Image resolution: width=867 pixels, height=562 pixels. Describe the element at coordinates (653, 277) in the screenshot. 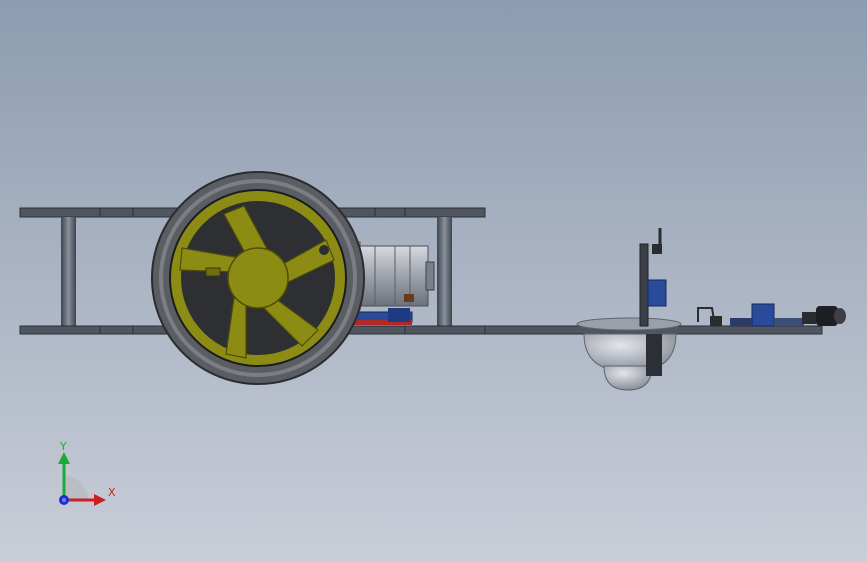

I see `sensor-board` at that location.